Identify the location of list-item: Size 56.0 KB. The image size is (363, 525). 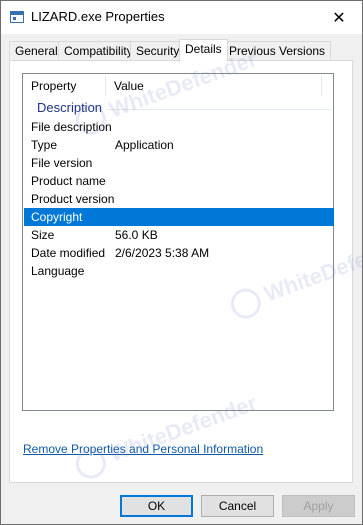
(179, 235).